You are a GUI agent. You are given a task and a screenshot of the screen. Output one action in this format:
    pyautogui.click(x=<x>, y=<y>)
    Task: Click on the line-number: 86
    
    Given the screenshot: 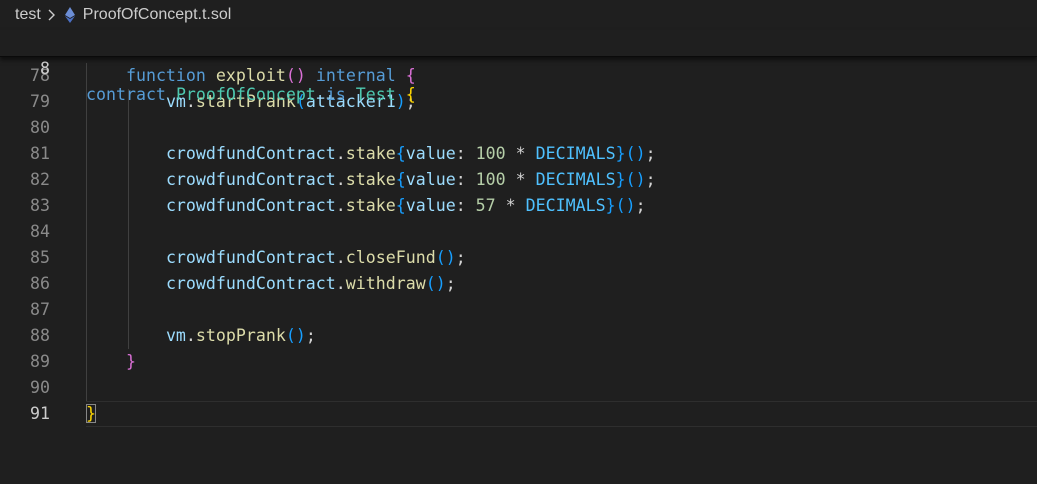 What is the action you would take?
    pyautogui.click(x=40, y=283)
    